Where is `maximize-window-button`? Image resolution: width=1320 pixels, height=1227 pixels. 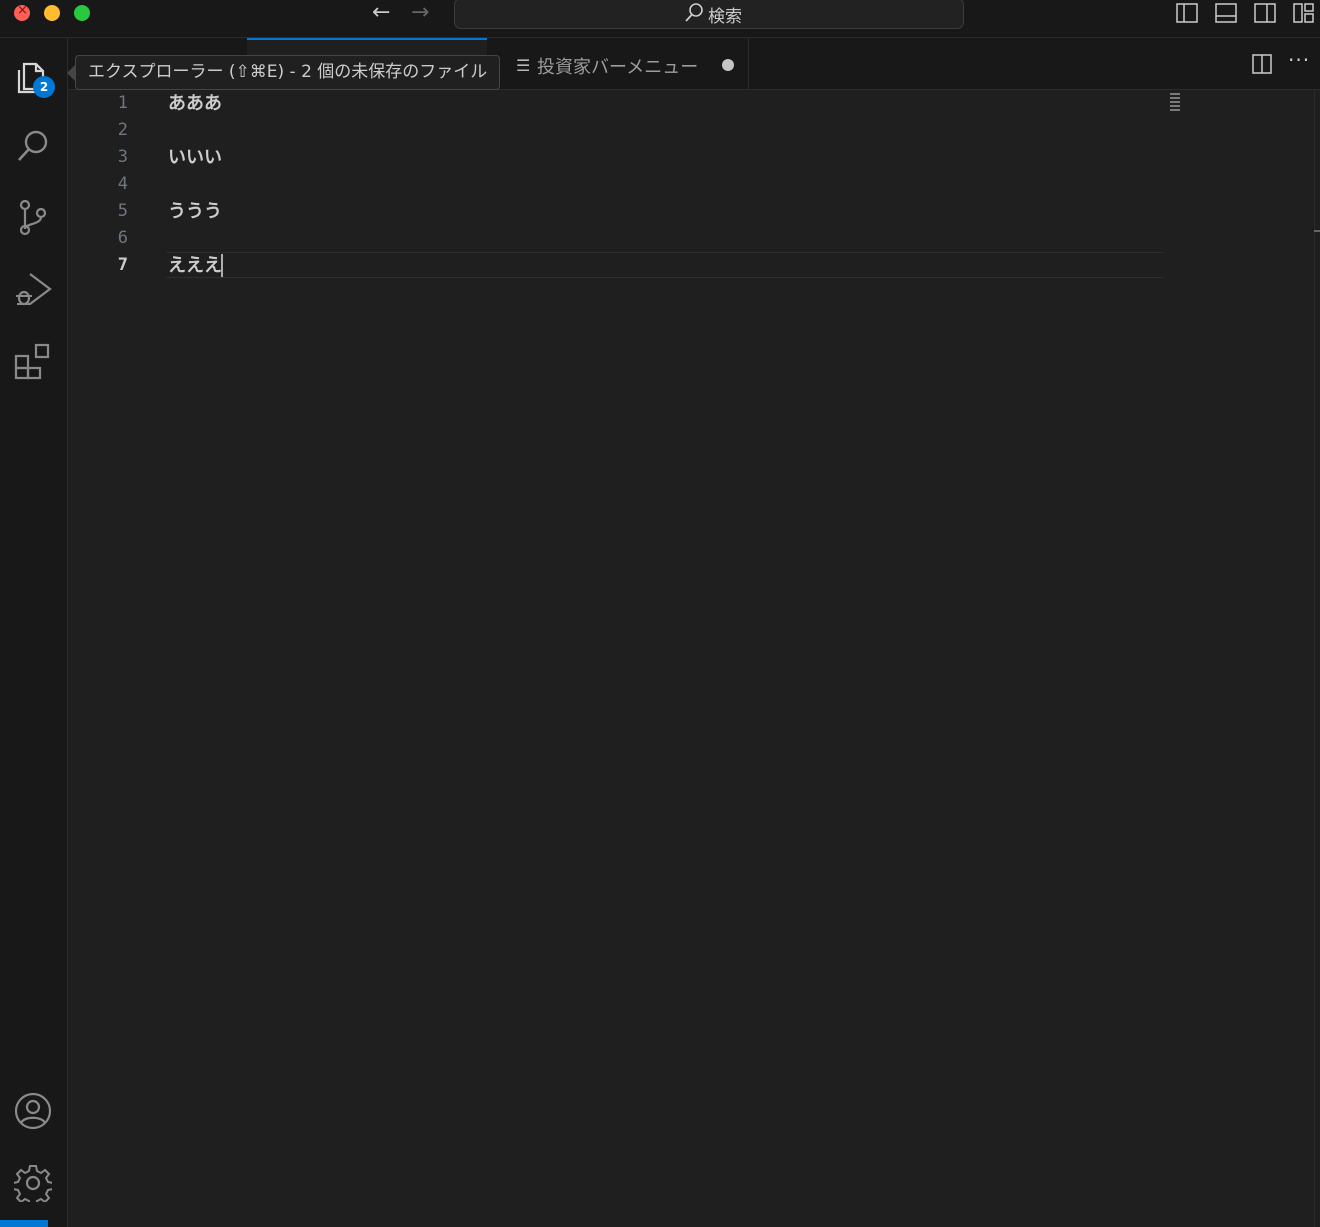 maximize-window-button is located at coordinates (82, 13).